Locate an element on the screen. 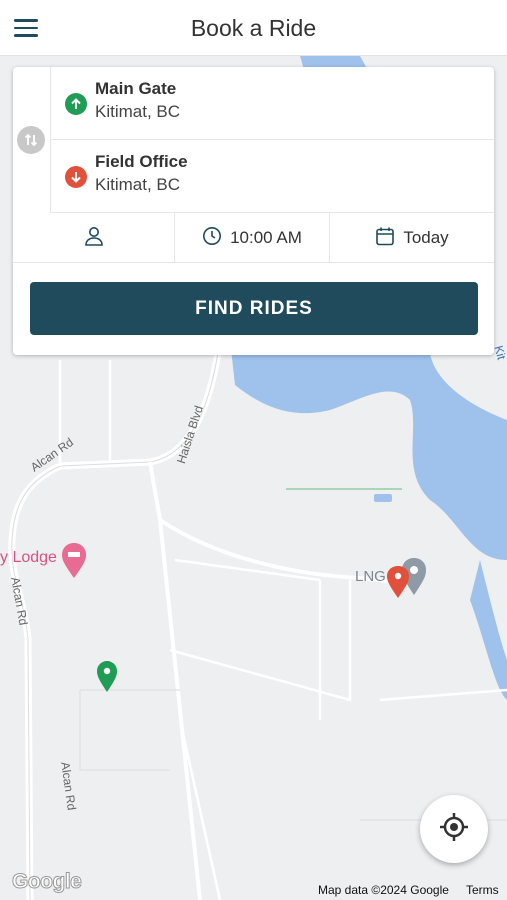  origin-map-pin-icon is located at coordinates (107, 676).